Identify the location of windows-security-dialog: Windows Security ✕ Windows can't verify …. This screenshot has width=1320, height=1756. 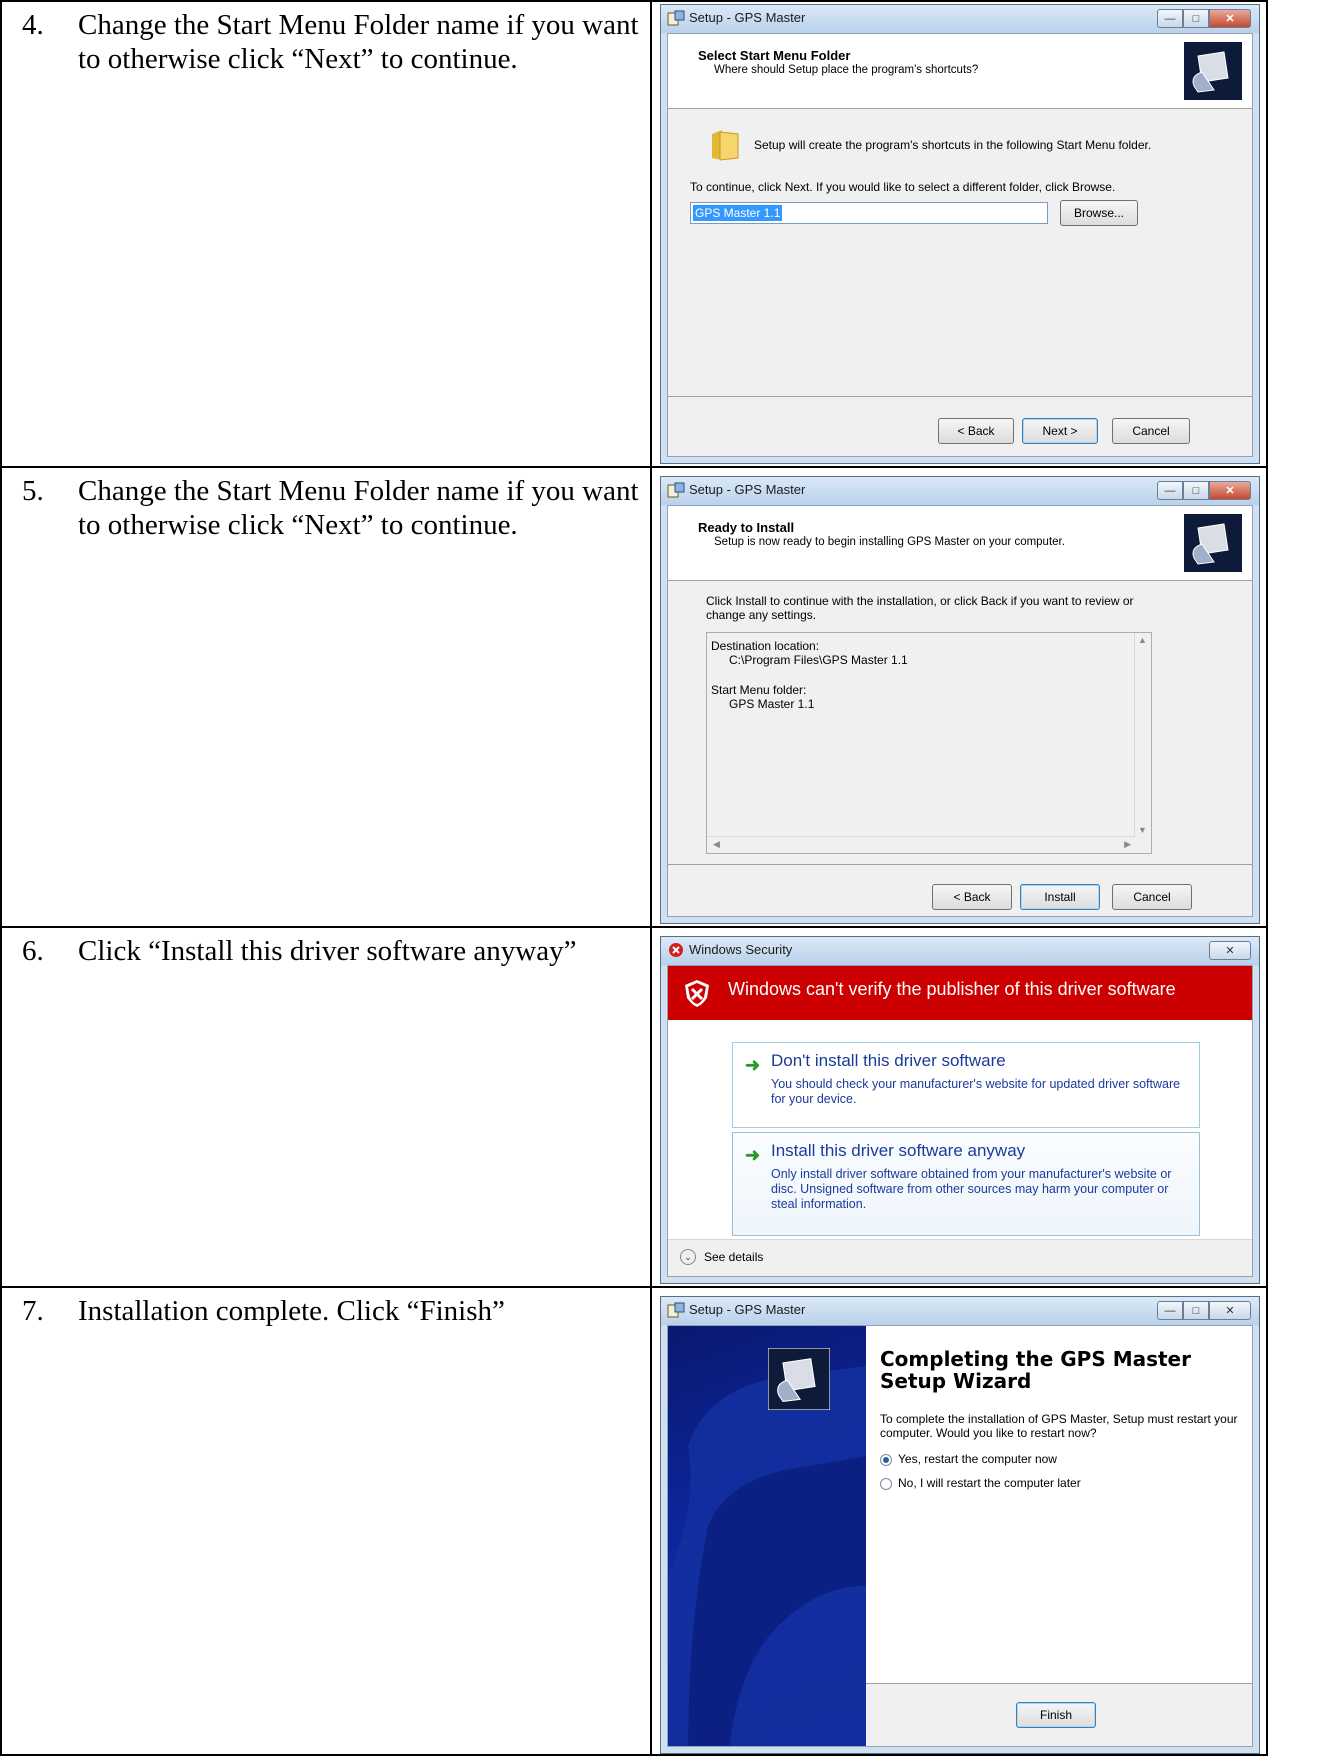
(960, 1110).